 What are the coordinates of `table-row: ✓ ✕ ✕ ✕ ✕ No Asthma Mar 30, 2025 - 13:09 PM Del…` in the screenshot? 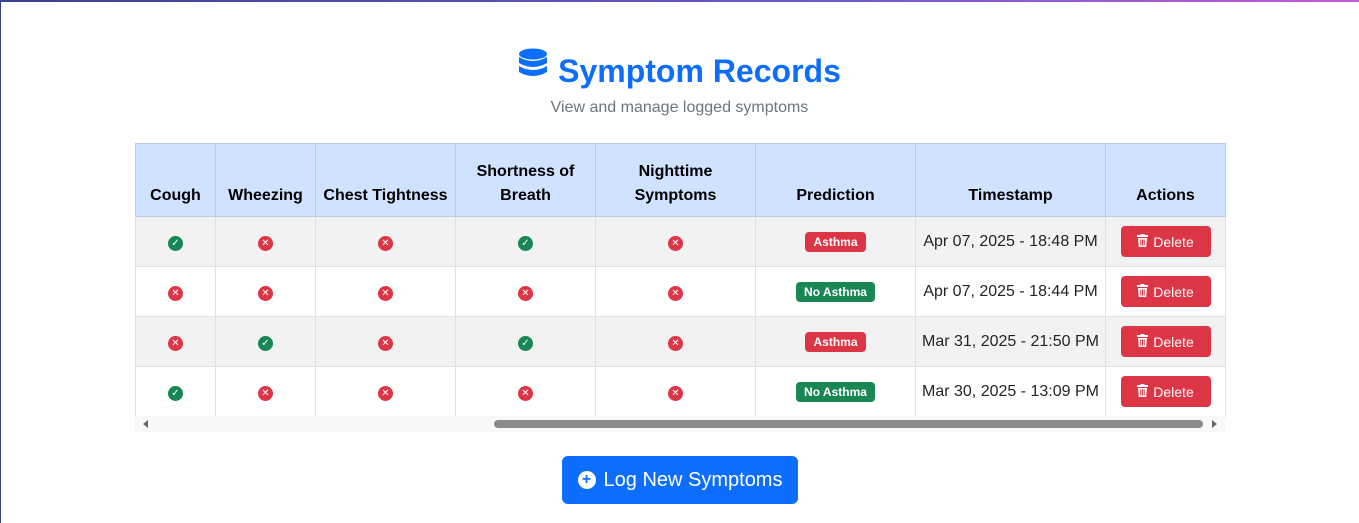 It's located at (680, 391).